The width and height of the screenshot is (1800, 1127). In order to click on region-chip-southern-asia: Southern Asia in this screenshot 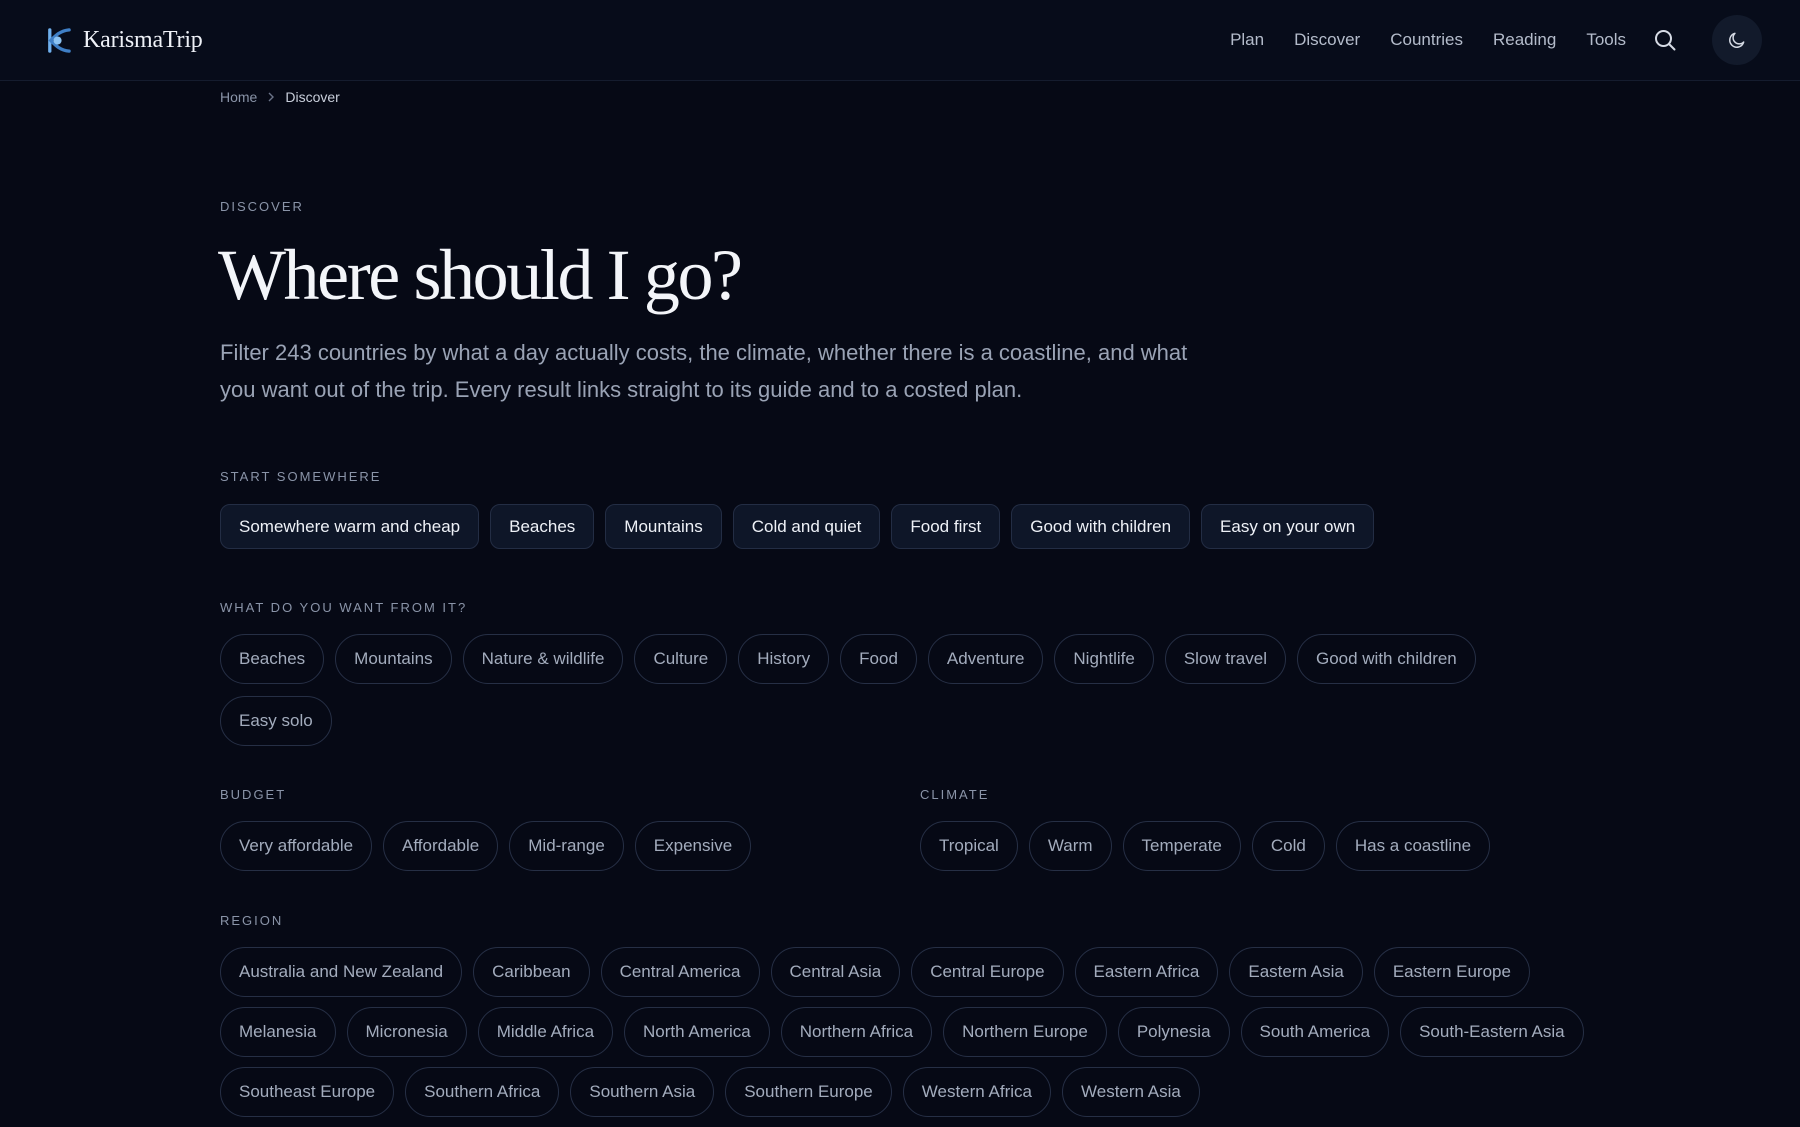, I will do `click(642, 1092)`.